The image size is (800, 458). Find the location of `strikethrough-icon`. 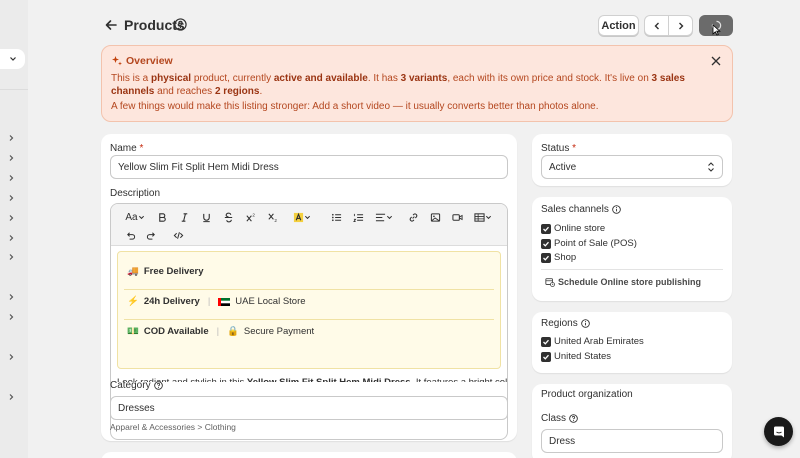

strikethrough-icon is located at coordinates (228, 217).